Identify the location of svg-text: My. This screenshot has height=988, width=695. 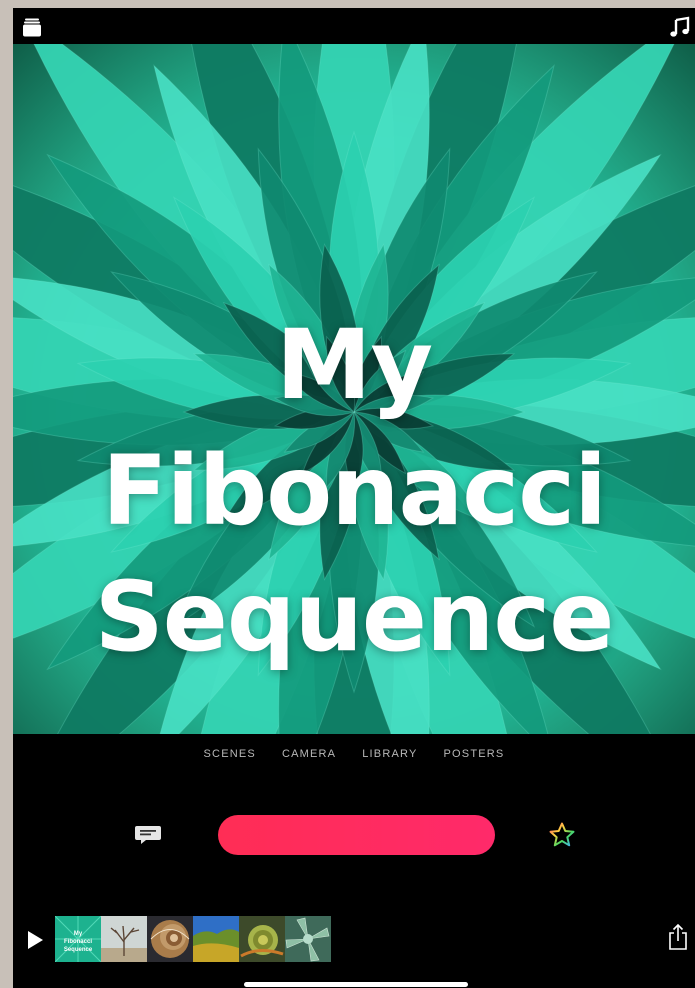
(78, 934).